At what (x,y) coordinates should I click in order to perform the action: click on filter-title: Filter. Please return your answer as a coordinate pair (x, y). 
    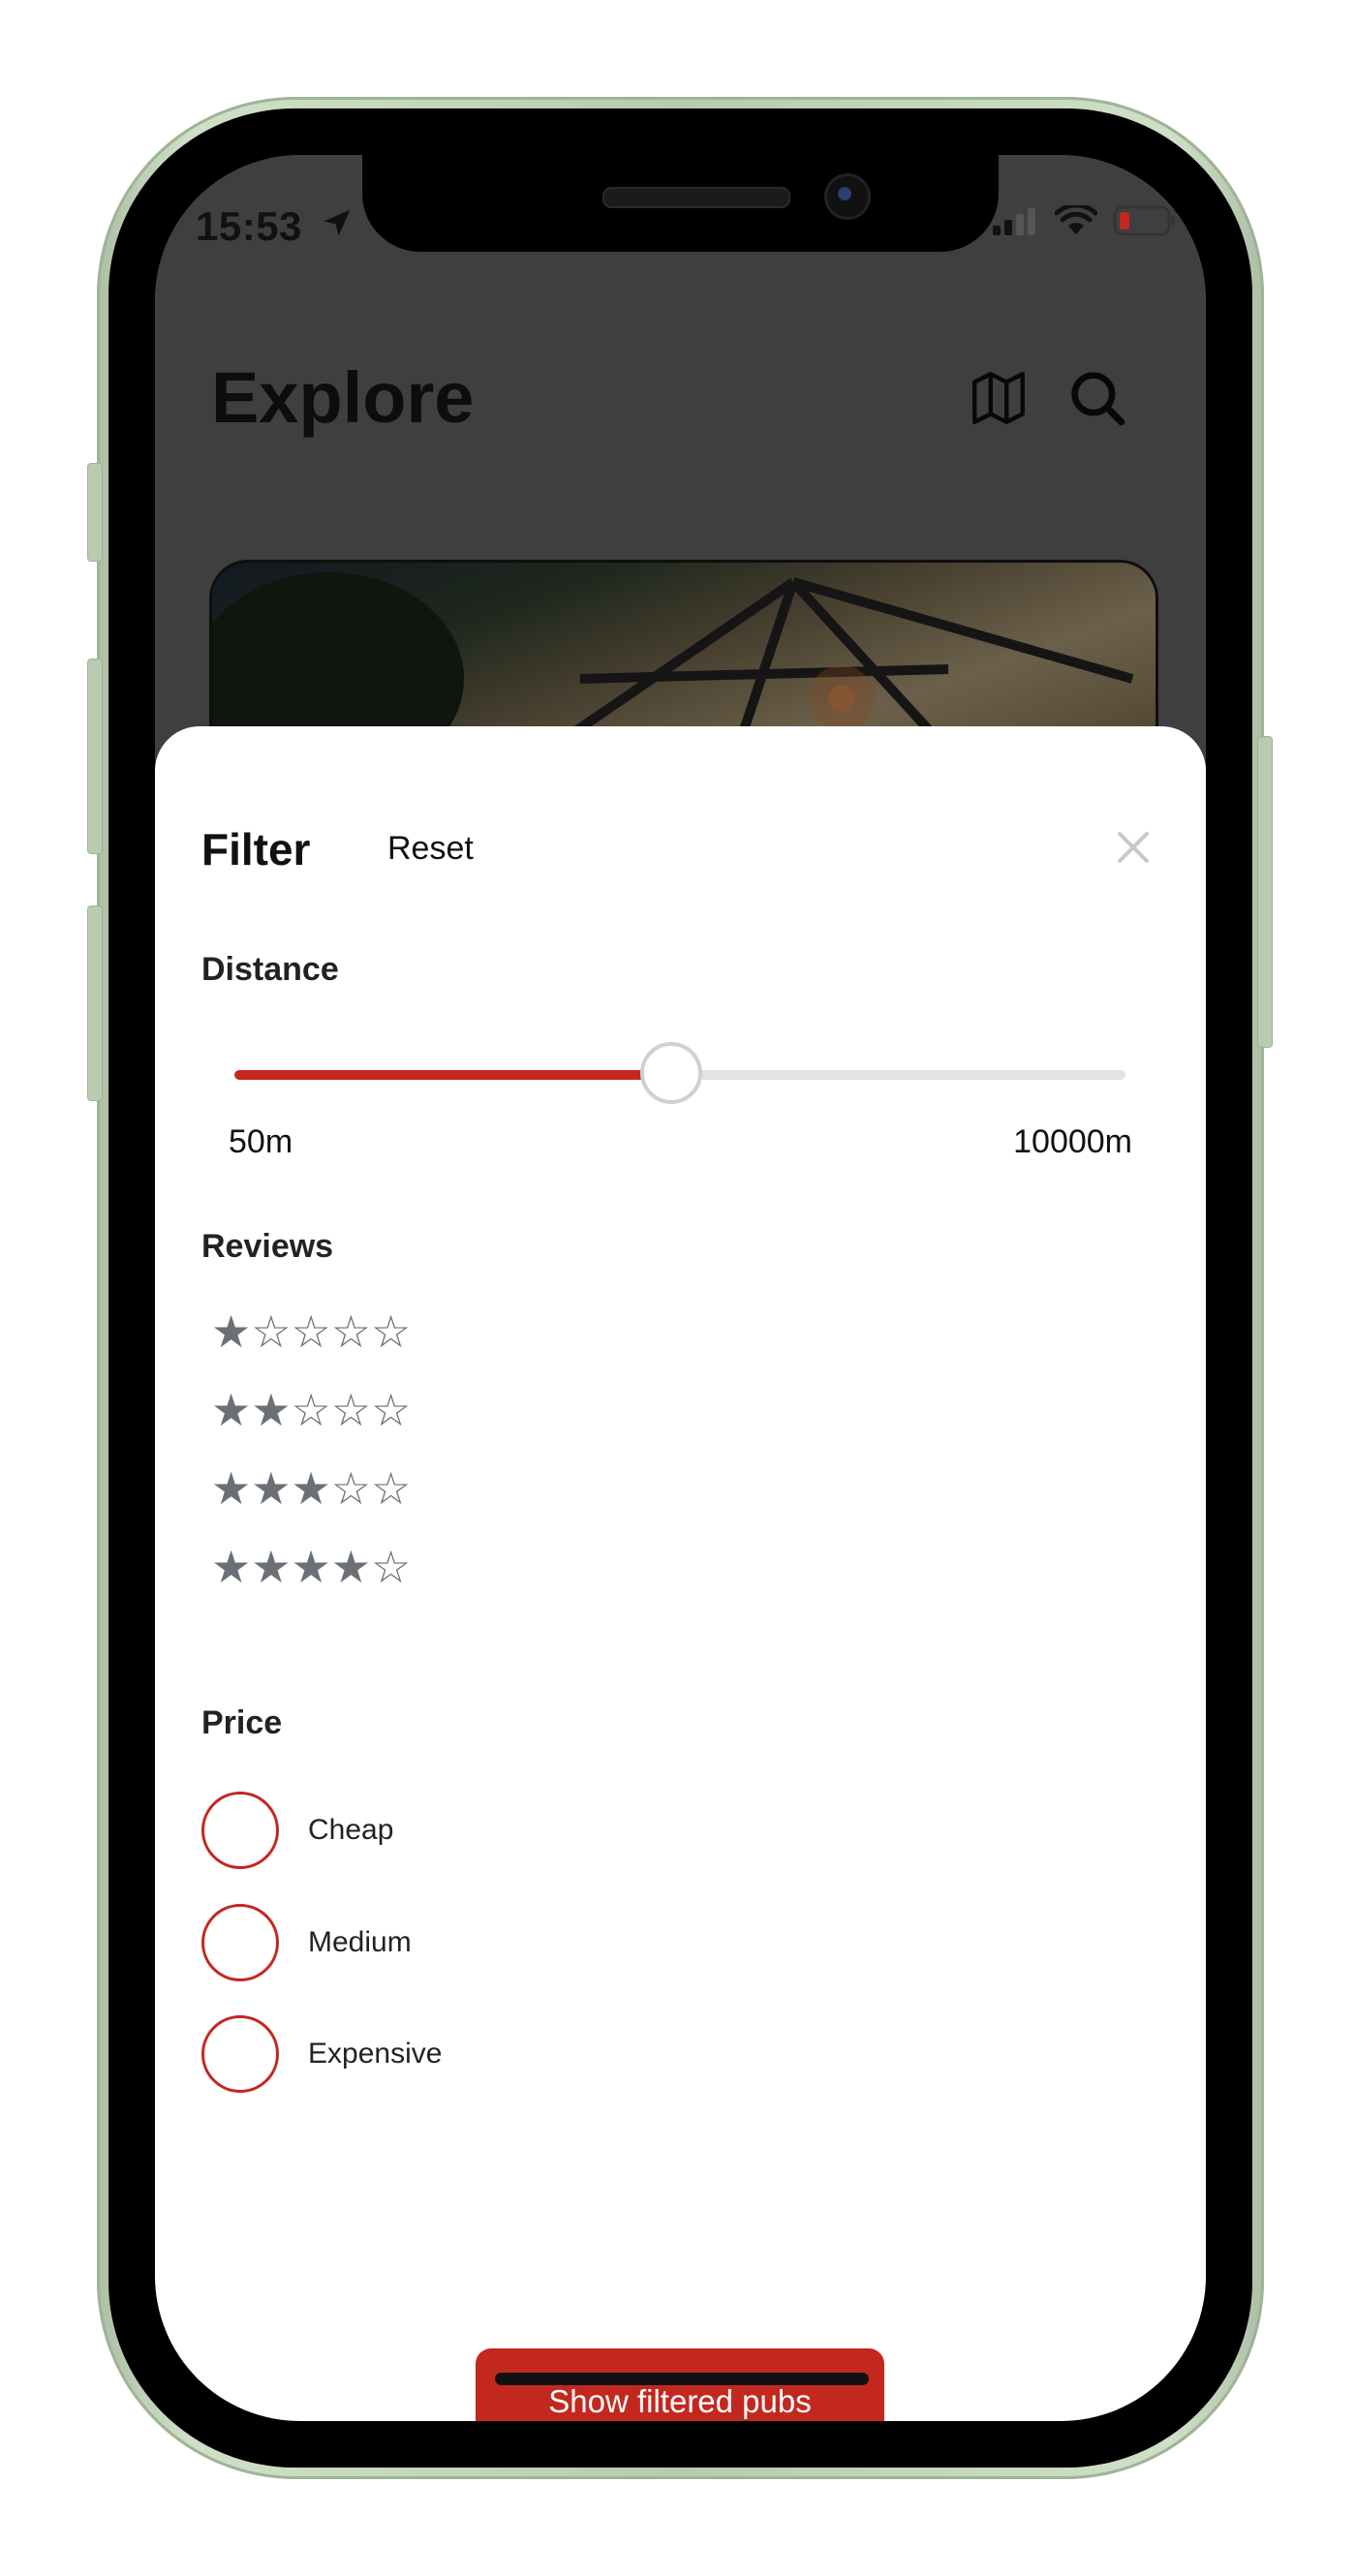
    Looking at the image, I should click on (256, 849).